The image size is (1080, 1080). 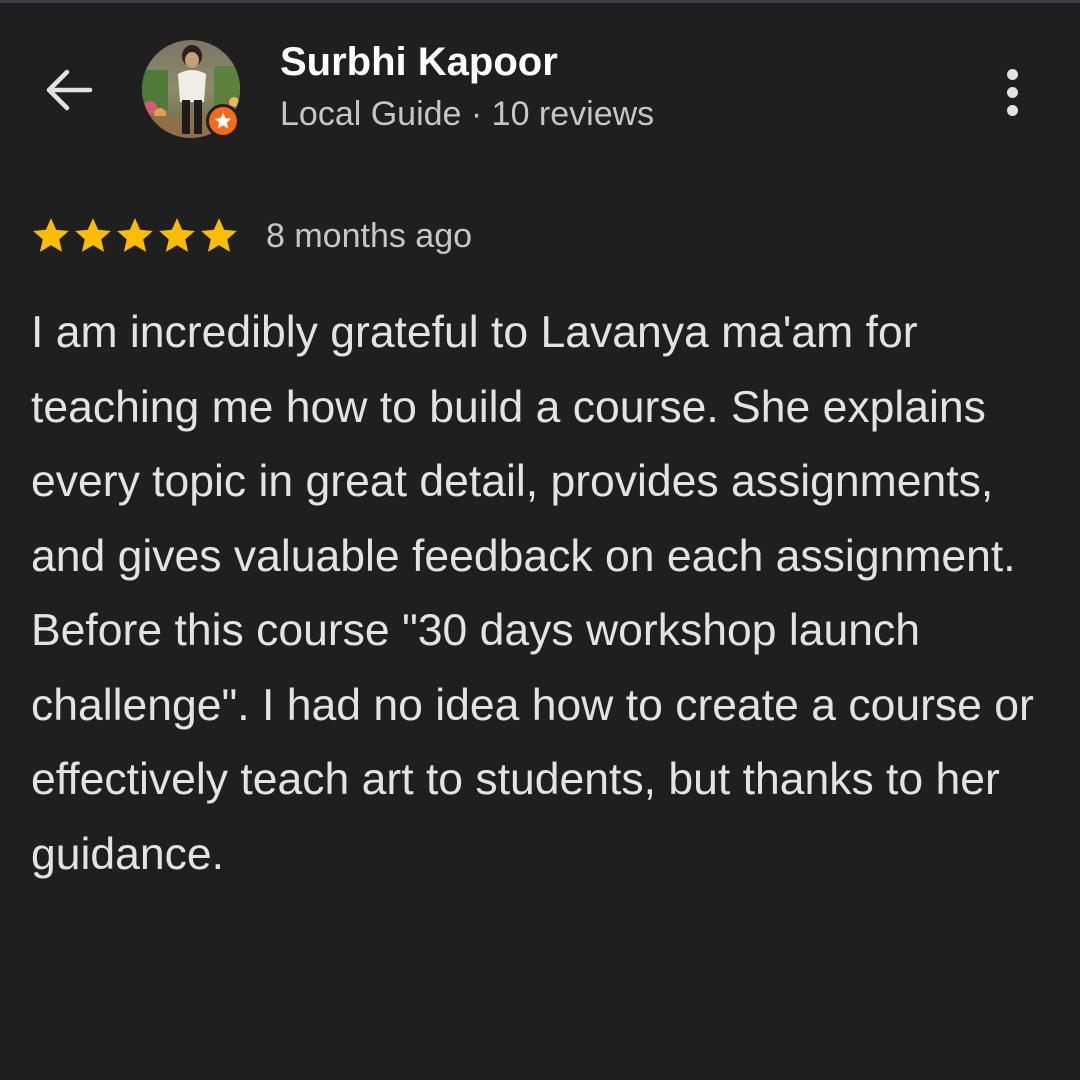 I want to click on avatar, so click(x=191, y=89).